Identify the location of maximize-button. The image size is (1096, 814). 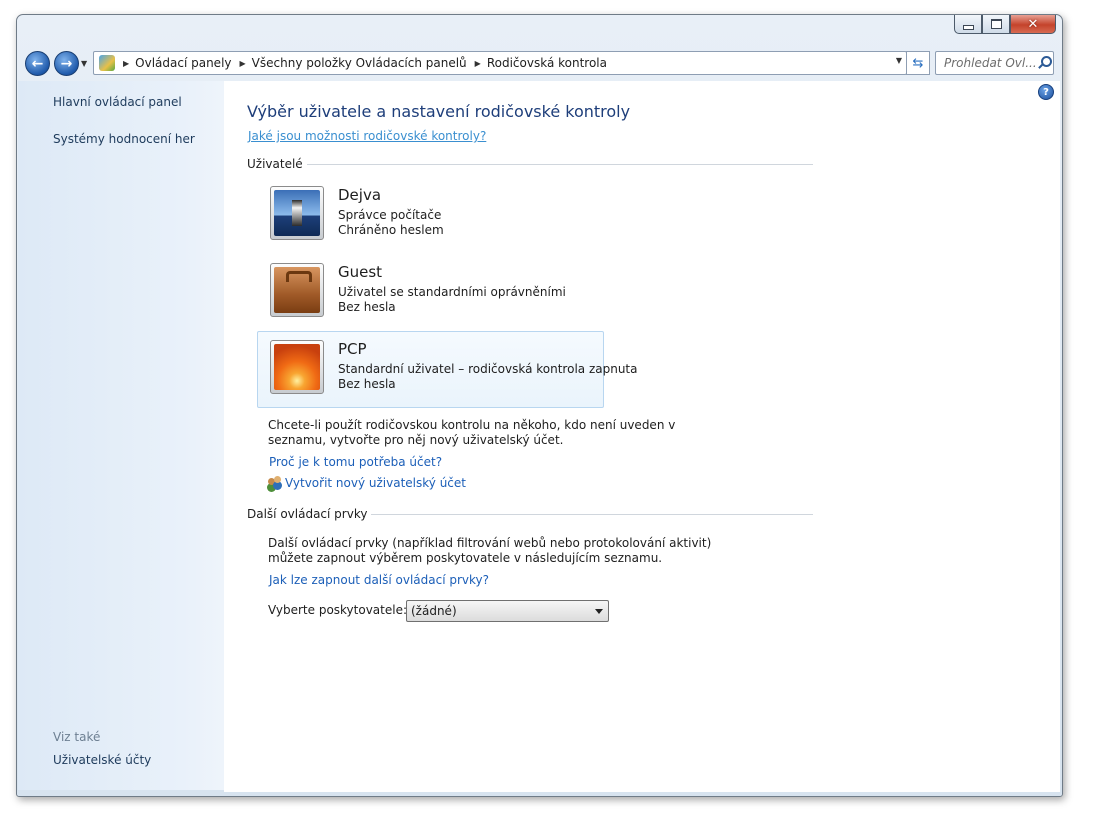
(996, 24).